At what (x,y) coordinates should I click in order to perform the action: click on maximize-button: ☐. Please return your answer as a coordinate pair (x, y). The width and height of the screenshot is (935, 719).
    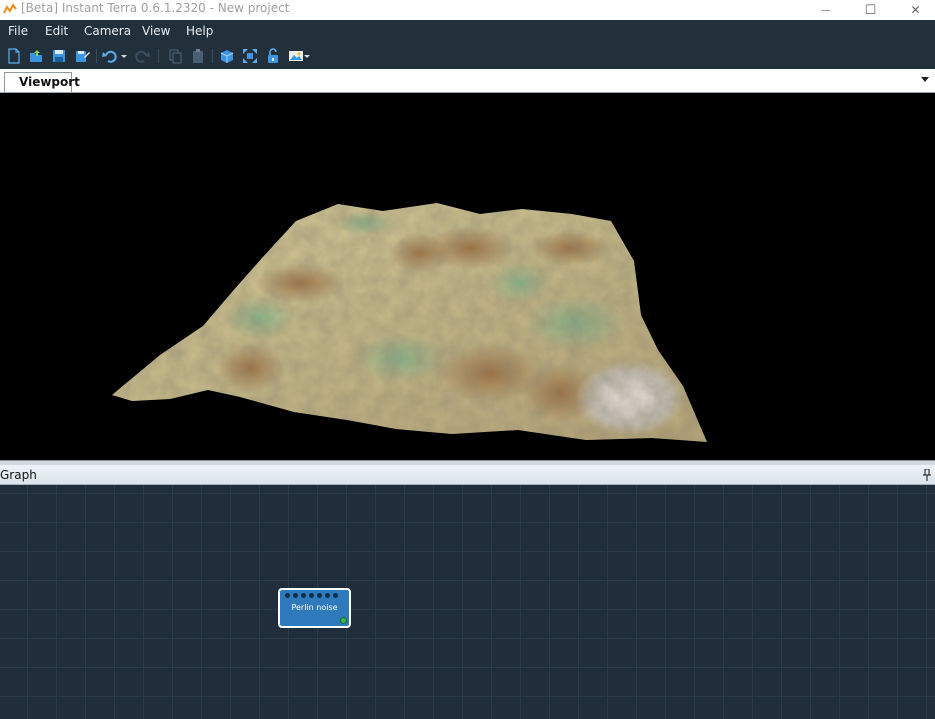
    Looking at the image, I should click on (870, 10).